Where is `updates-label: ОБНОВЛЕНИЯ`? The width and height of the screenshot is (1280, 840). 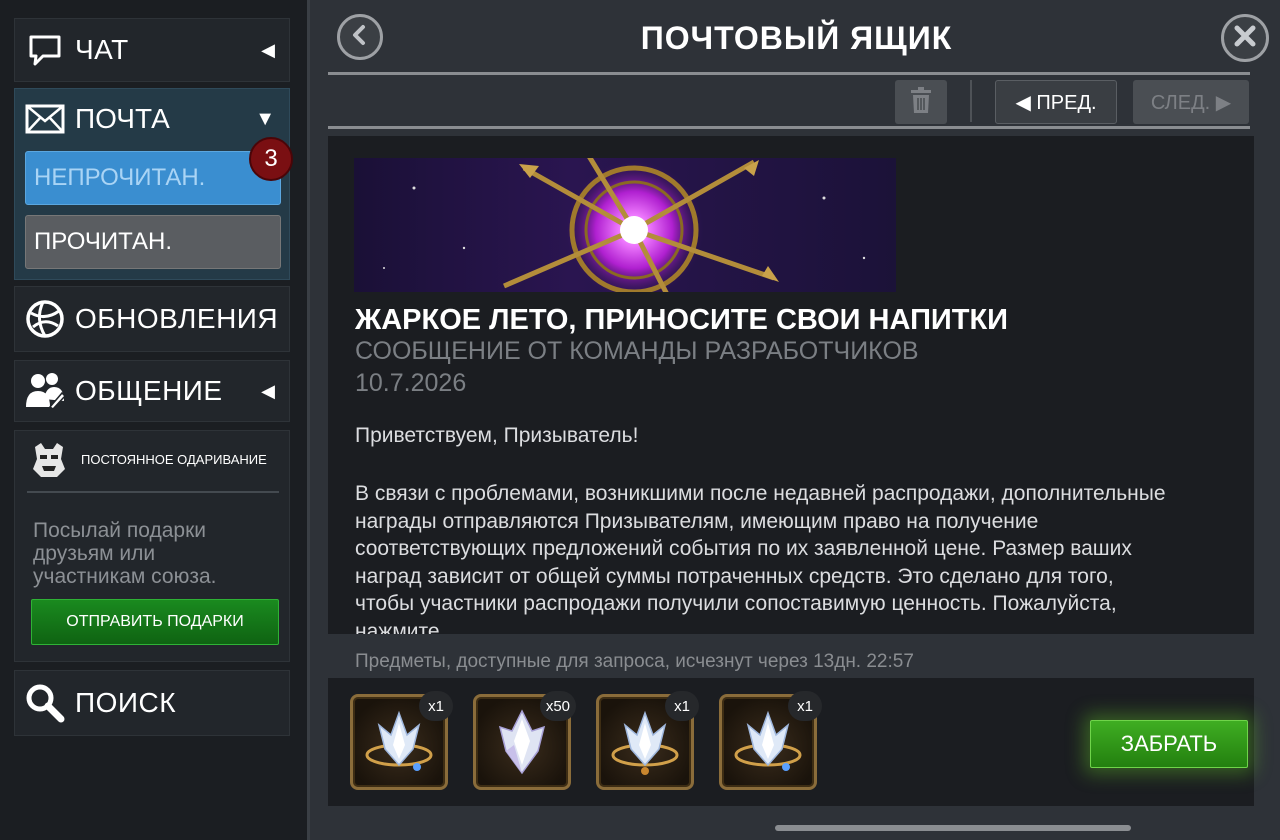 updates-label: ОБНОВЛЕНИЯ is located at coordinates (177, 318).